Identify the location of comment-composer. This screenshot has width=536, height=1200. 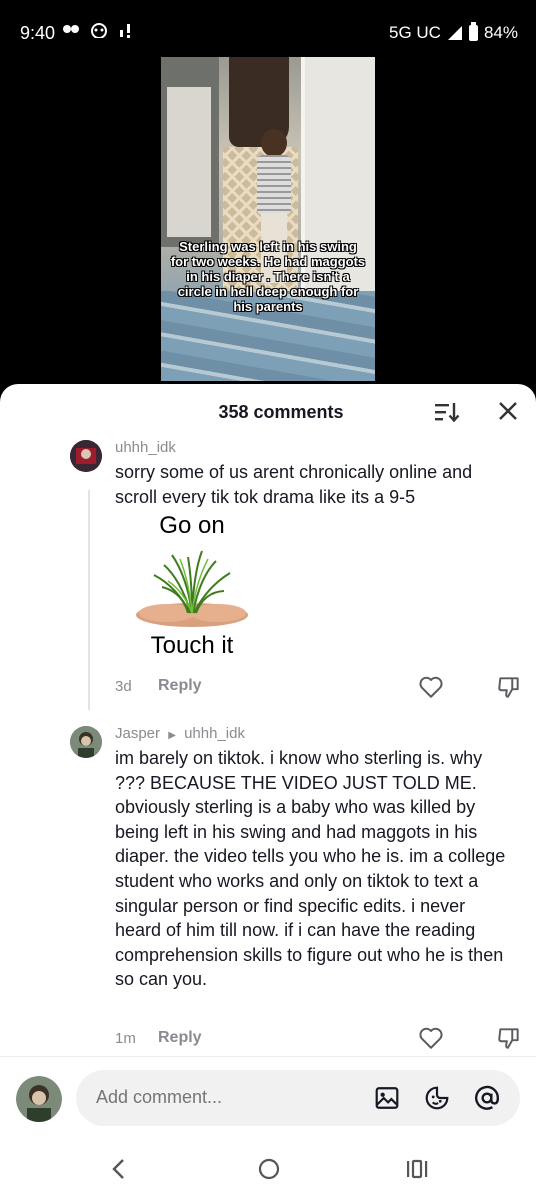
(268, 1091).